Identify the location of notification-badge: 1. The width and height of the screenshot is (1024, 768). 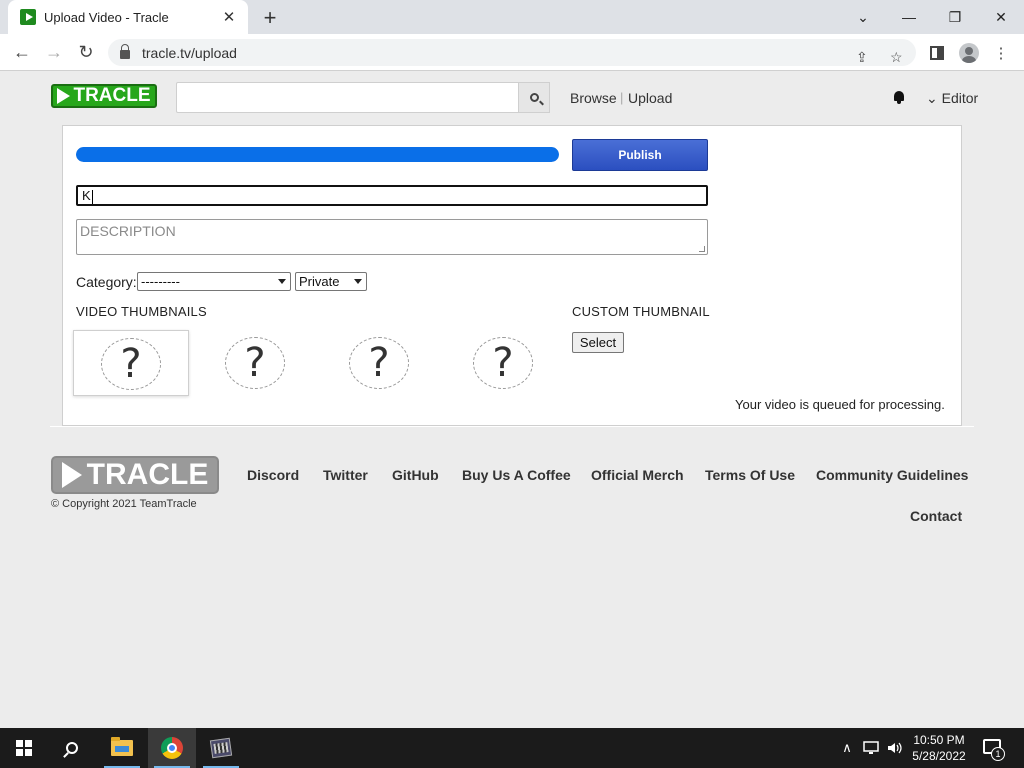
(998, 754).